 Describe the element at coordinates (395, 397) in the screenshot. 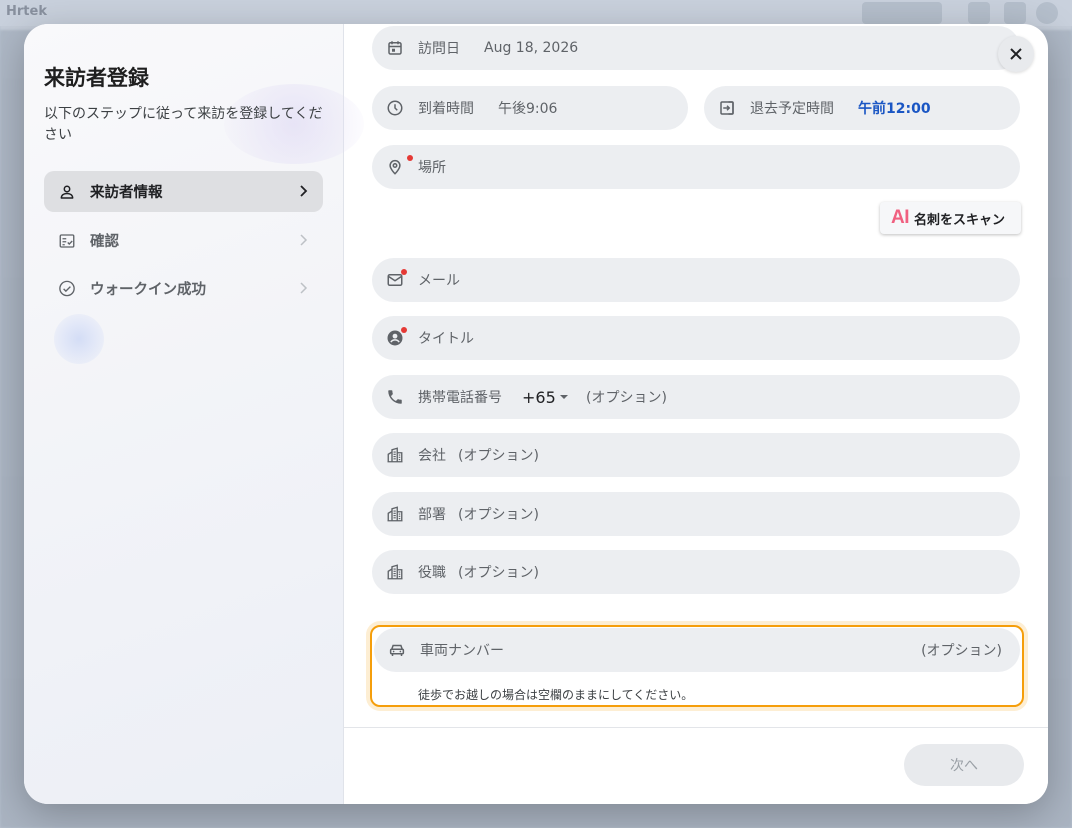

I see `phone-icon` at that location.